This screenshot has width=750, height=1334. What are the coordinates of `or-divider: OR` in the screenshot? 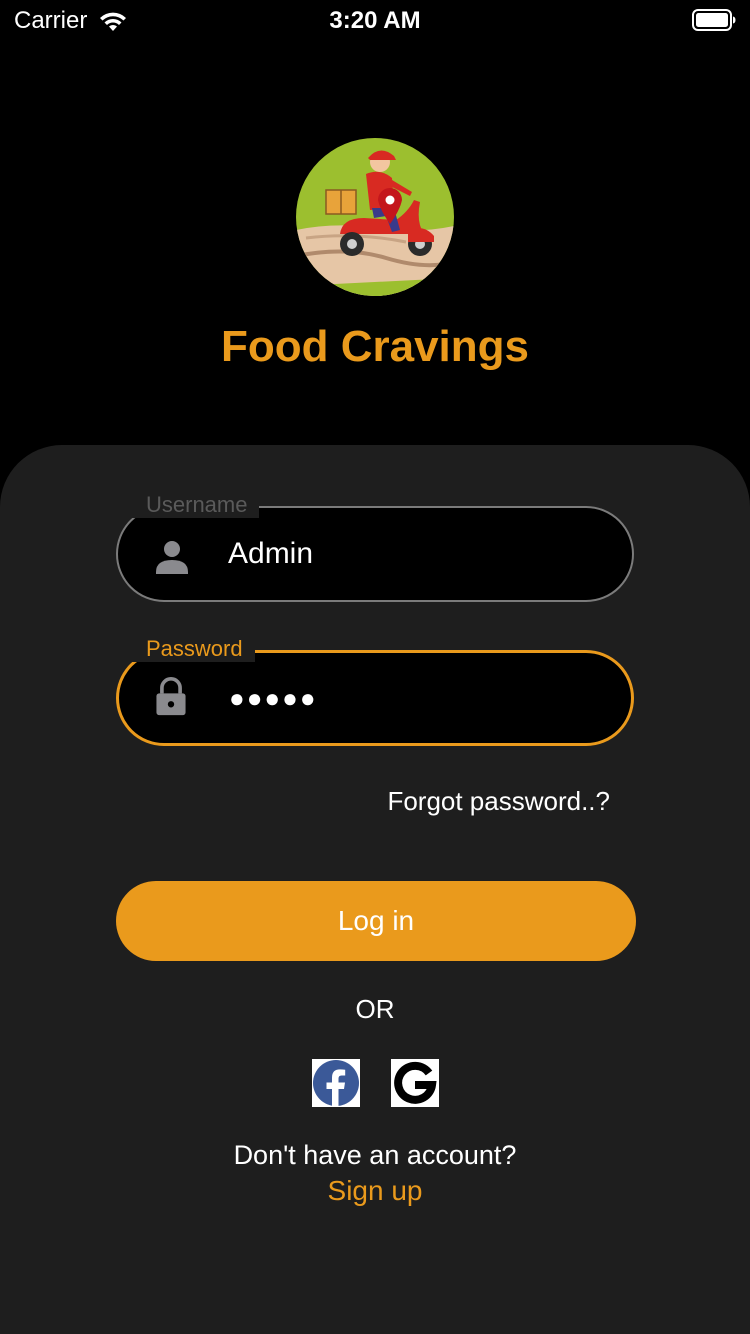 It's located at (375, 1009).